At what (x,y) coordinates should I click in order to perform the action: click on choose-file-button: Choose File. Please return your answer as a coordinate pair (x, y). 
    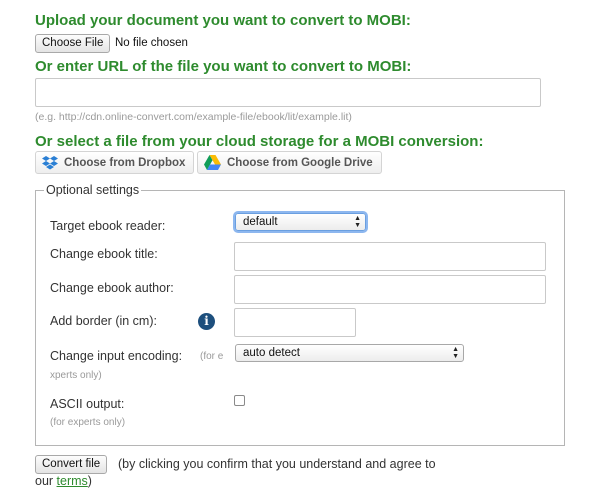
    Looking at the image, I should click on (73, 43).